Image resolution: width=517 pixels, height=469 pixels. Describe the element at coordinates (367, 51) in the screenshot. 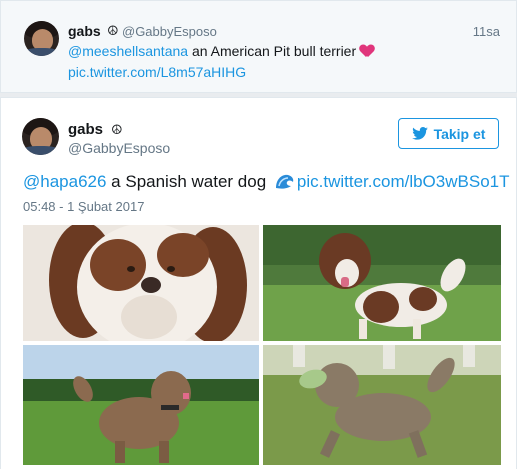

I see `heart-emoji-icon` at that location.